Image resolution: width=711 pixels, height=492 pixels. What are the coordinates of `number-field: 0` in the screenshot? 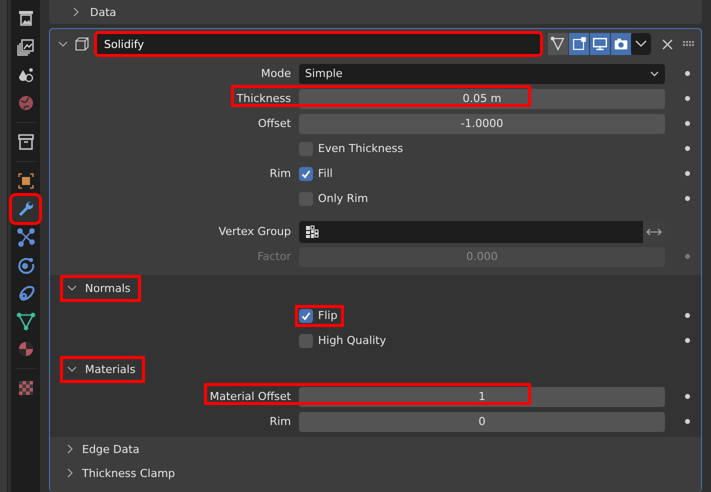 It's located at (482, 422).